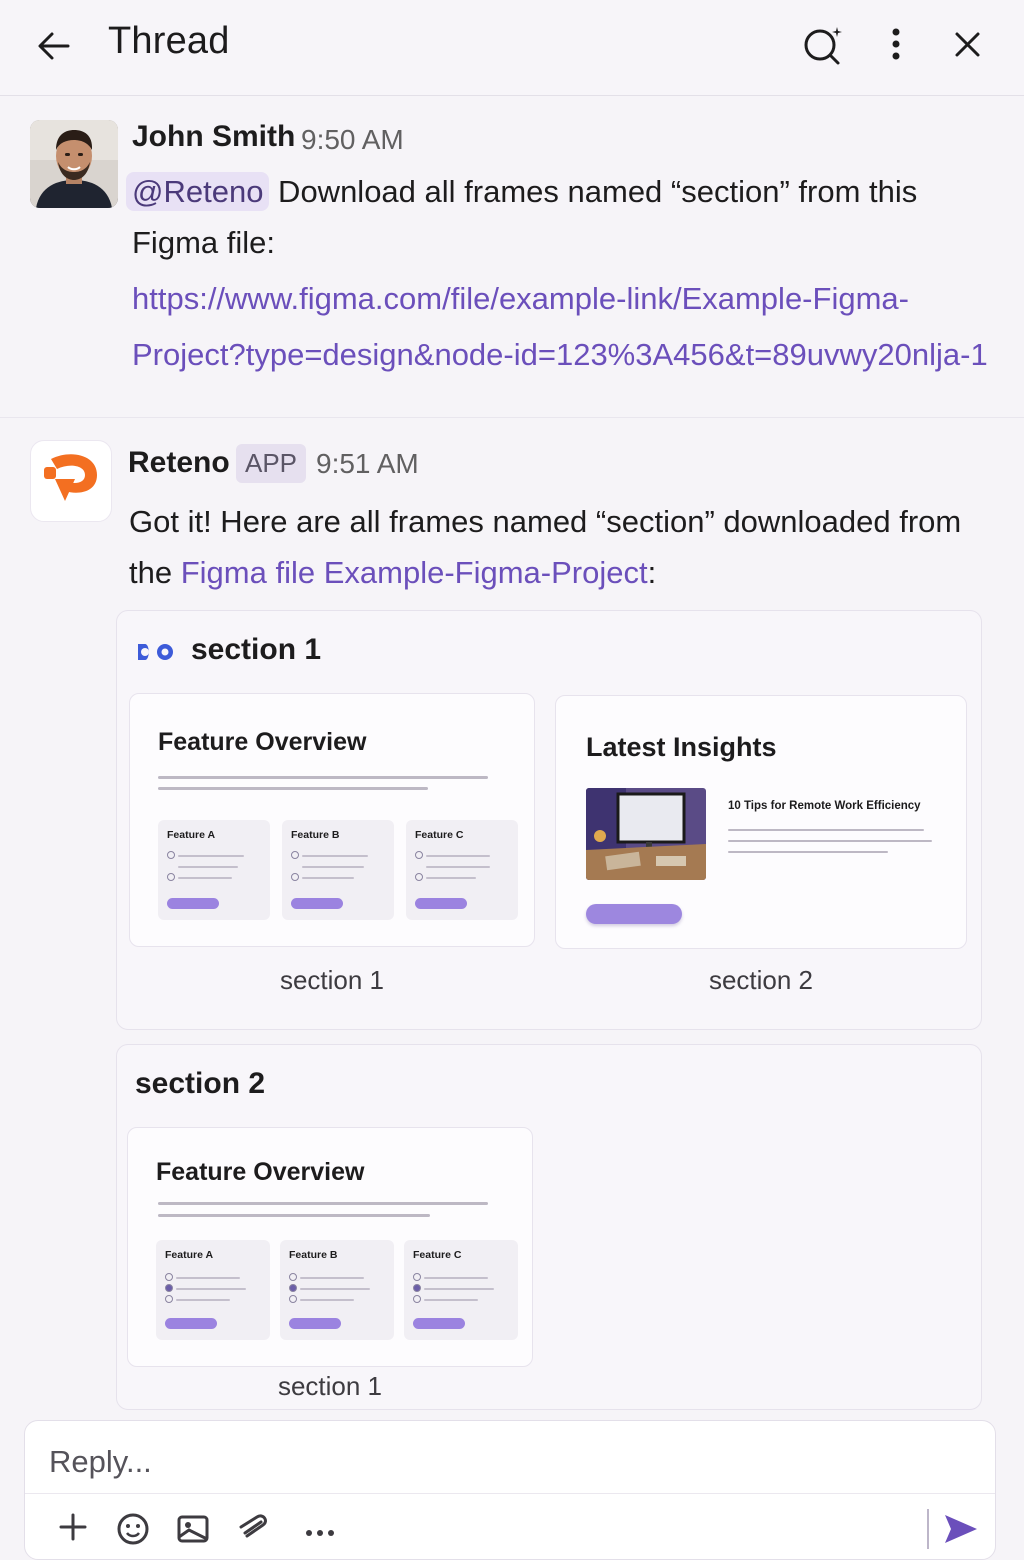  Describe the element at coordinates (198, 191) in the screenshot. I see `mention-reteno: @Reteno` at that location.